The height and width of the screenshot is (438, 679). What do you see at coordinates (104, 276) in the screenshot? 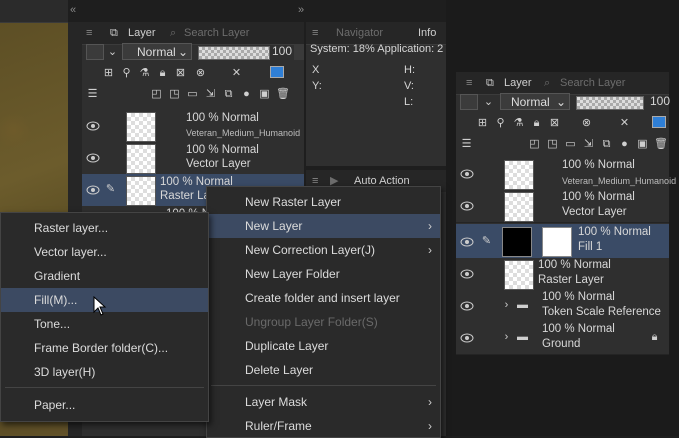
I see `submenu-item-gradient: Gradient` at bounding box center [104, 276].